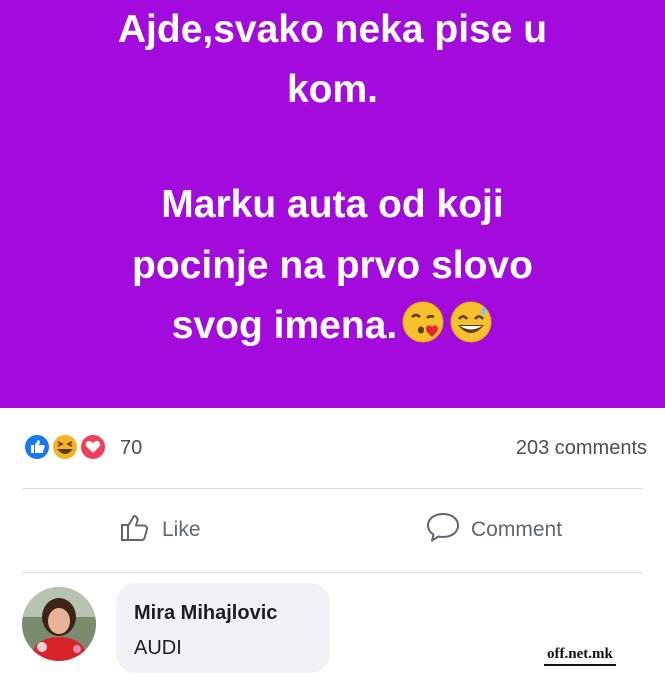 This screenshot has width=665, height=688. Describe the element at coordinates (135, 530) in the screenshot. I see `thumbs-up-icon` at that location.